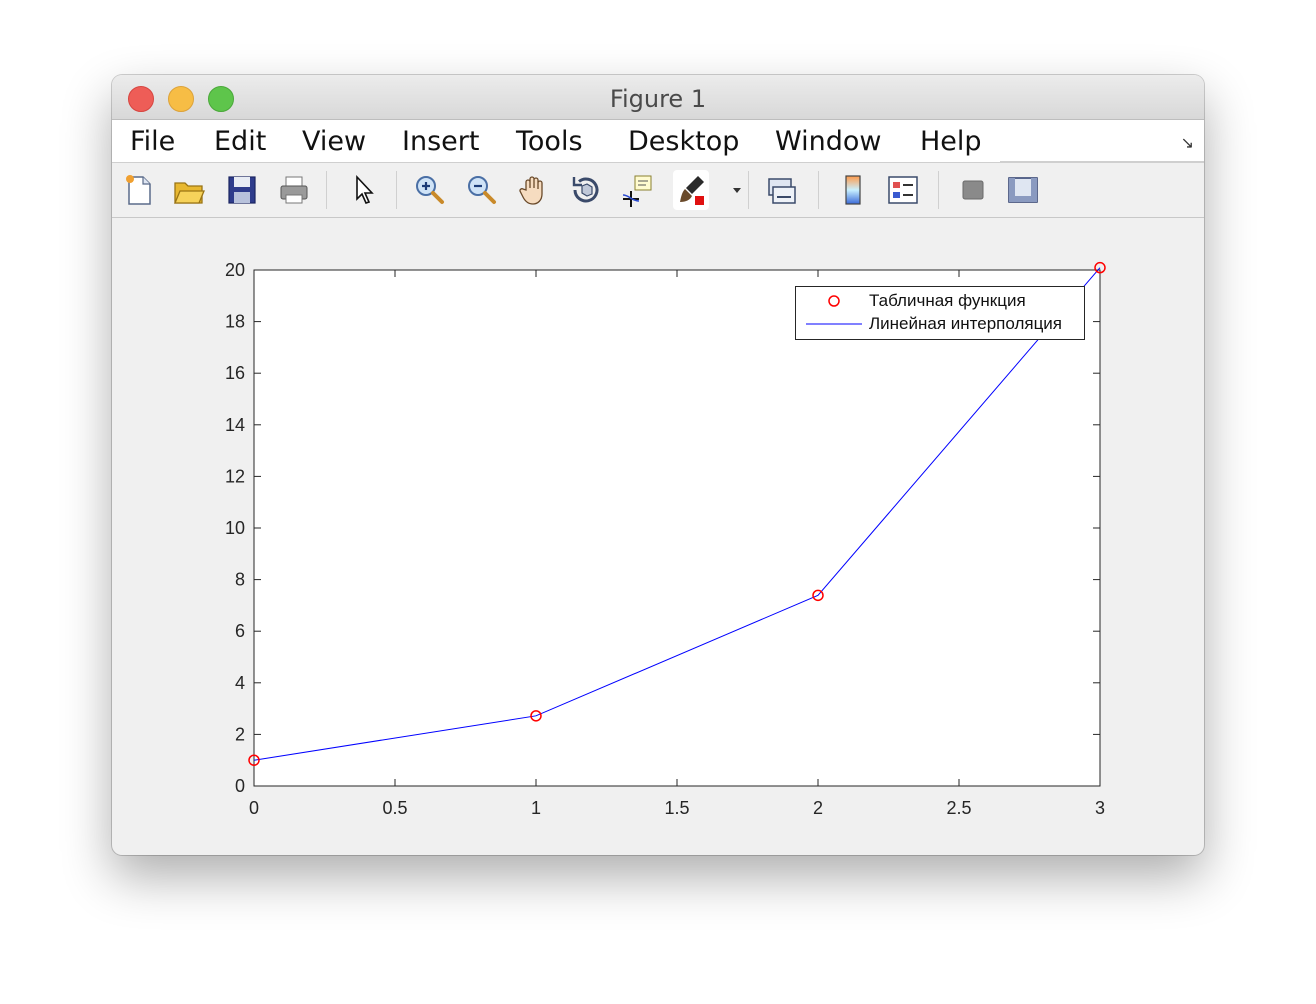 This screenshot has width=1316, height=1004. What do you see at coordinates (966, 323) in the screenshot?
I see `legend-label: Линейная интерполяция` at bounding box center [966, 323].